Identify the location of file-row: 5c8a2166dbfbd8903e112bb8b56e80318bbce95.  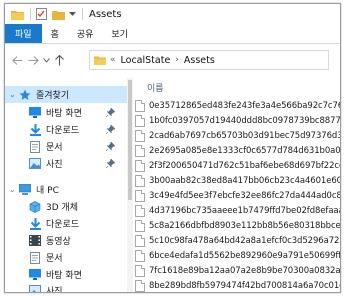
(238, 225).